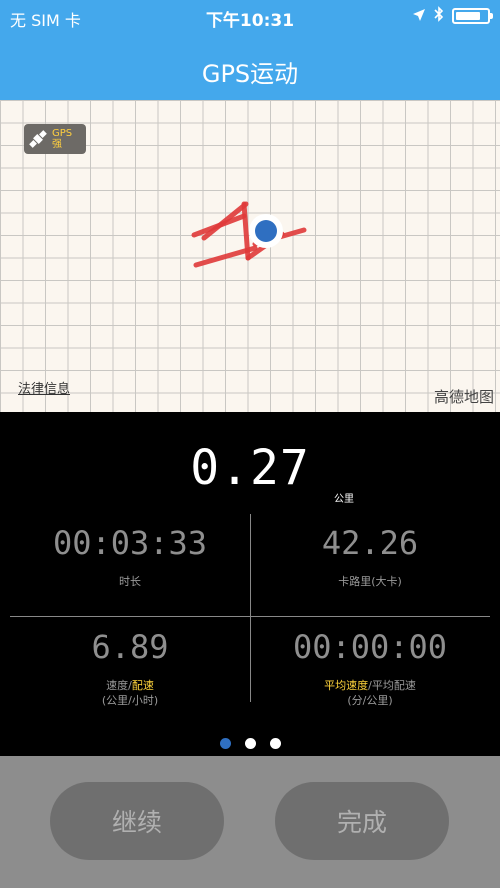  Describe the element at coordinates (137, 821) in the screenshot. I see `continue-button: 继续` at that location.